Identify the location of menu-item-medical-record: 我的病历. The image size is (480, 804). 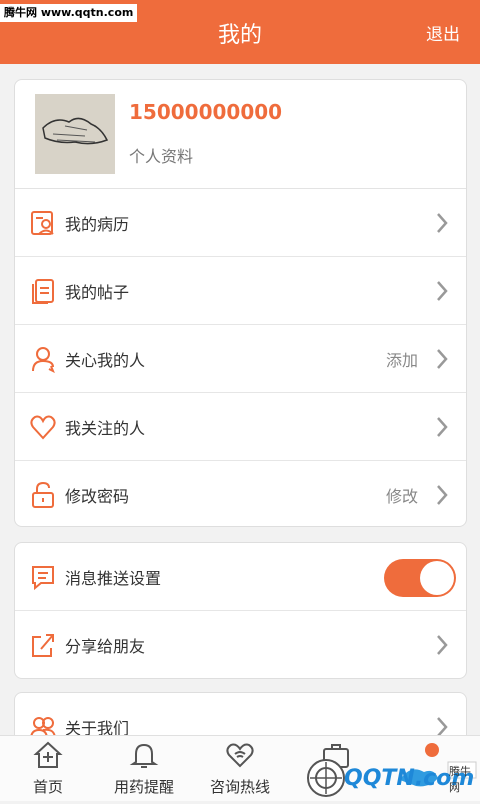
(240, 223).